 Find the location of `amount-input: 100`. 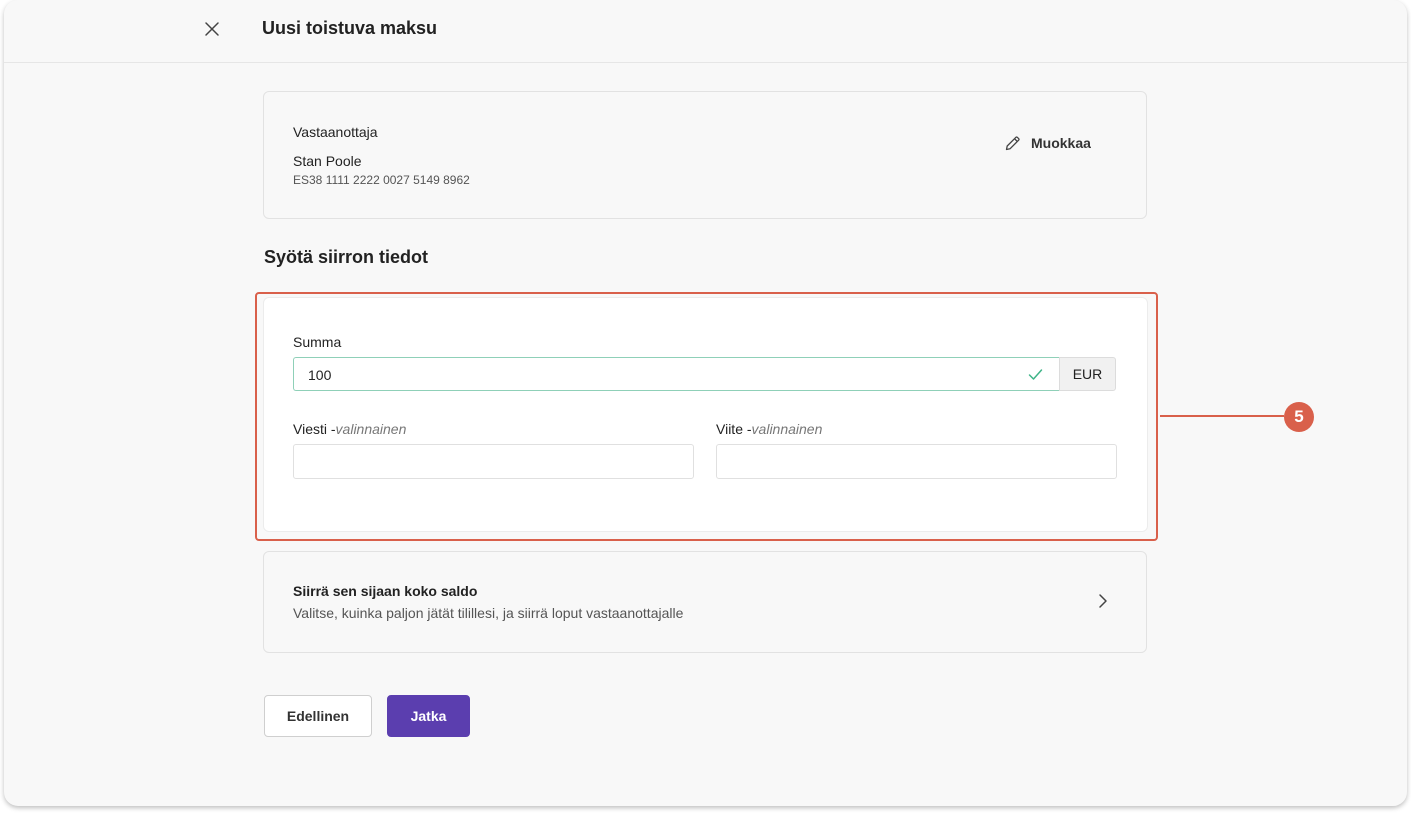

amount-input: 100 is located at coordinates (676, 374).